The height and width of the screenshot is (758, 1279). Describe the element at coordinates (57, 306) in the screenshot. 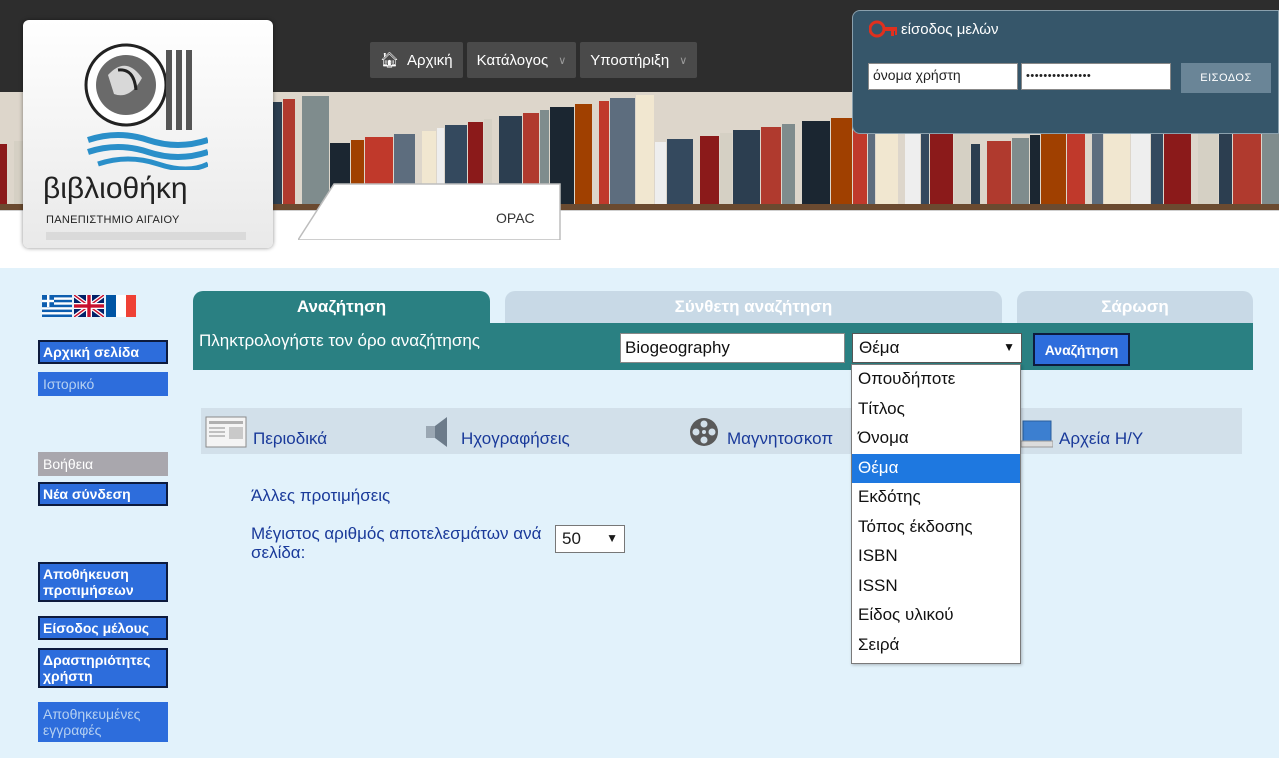

I see `greek-flag-icon` at that location.